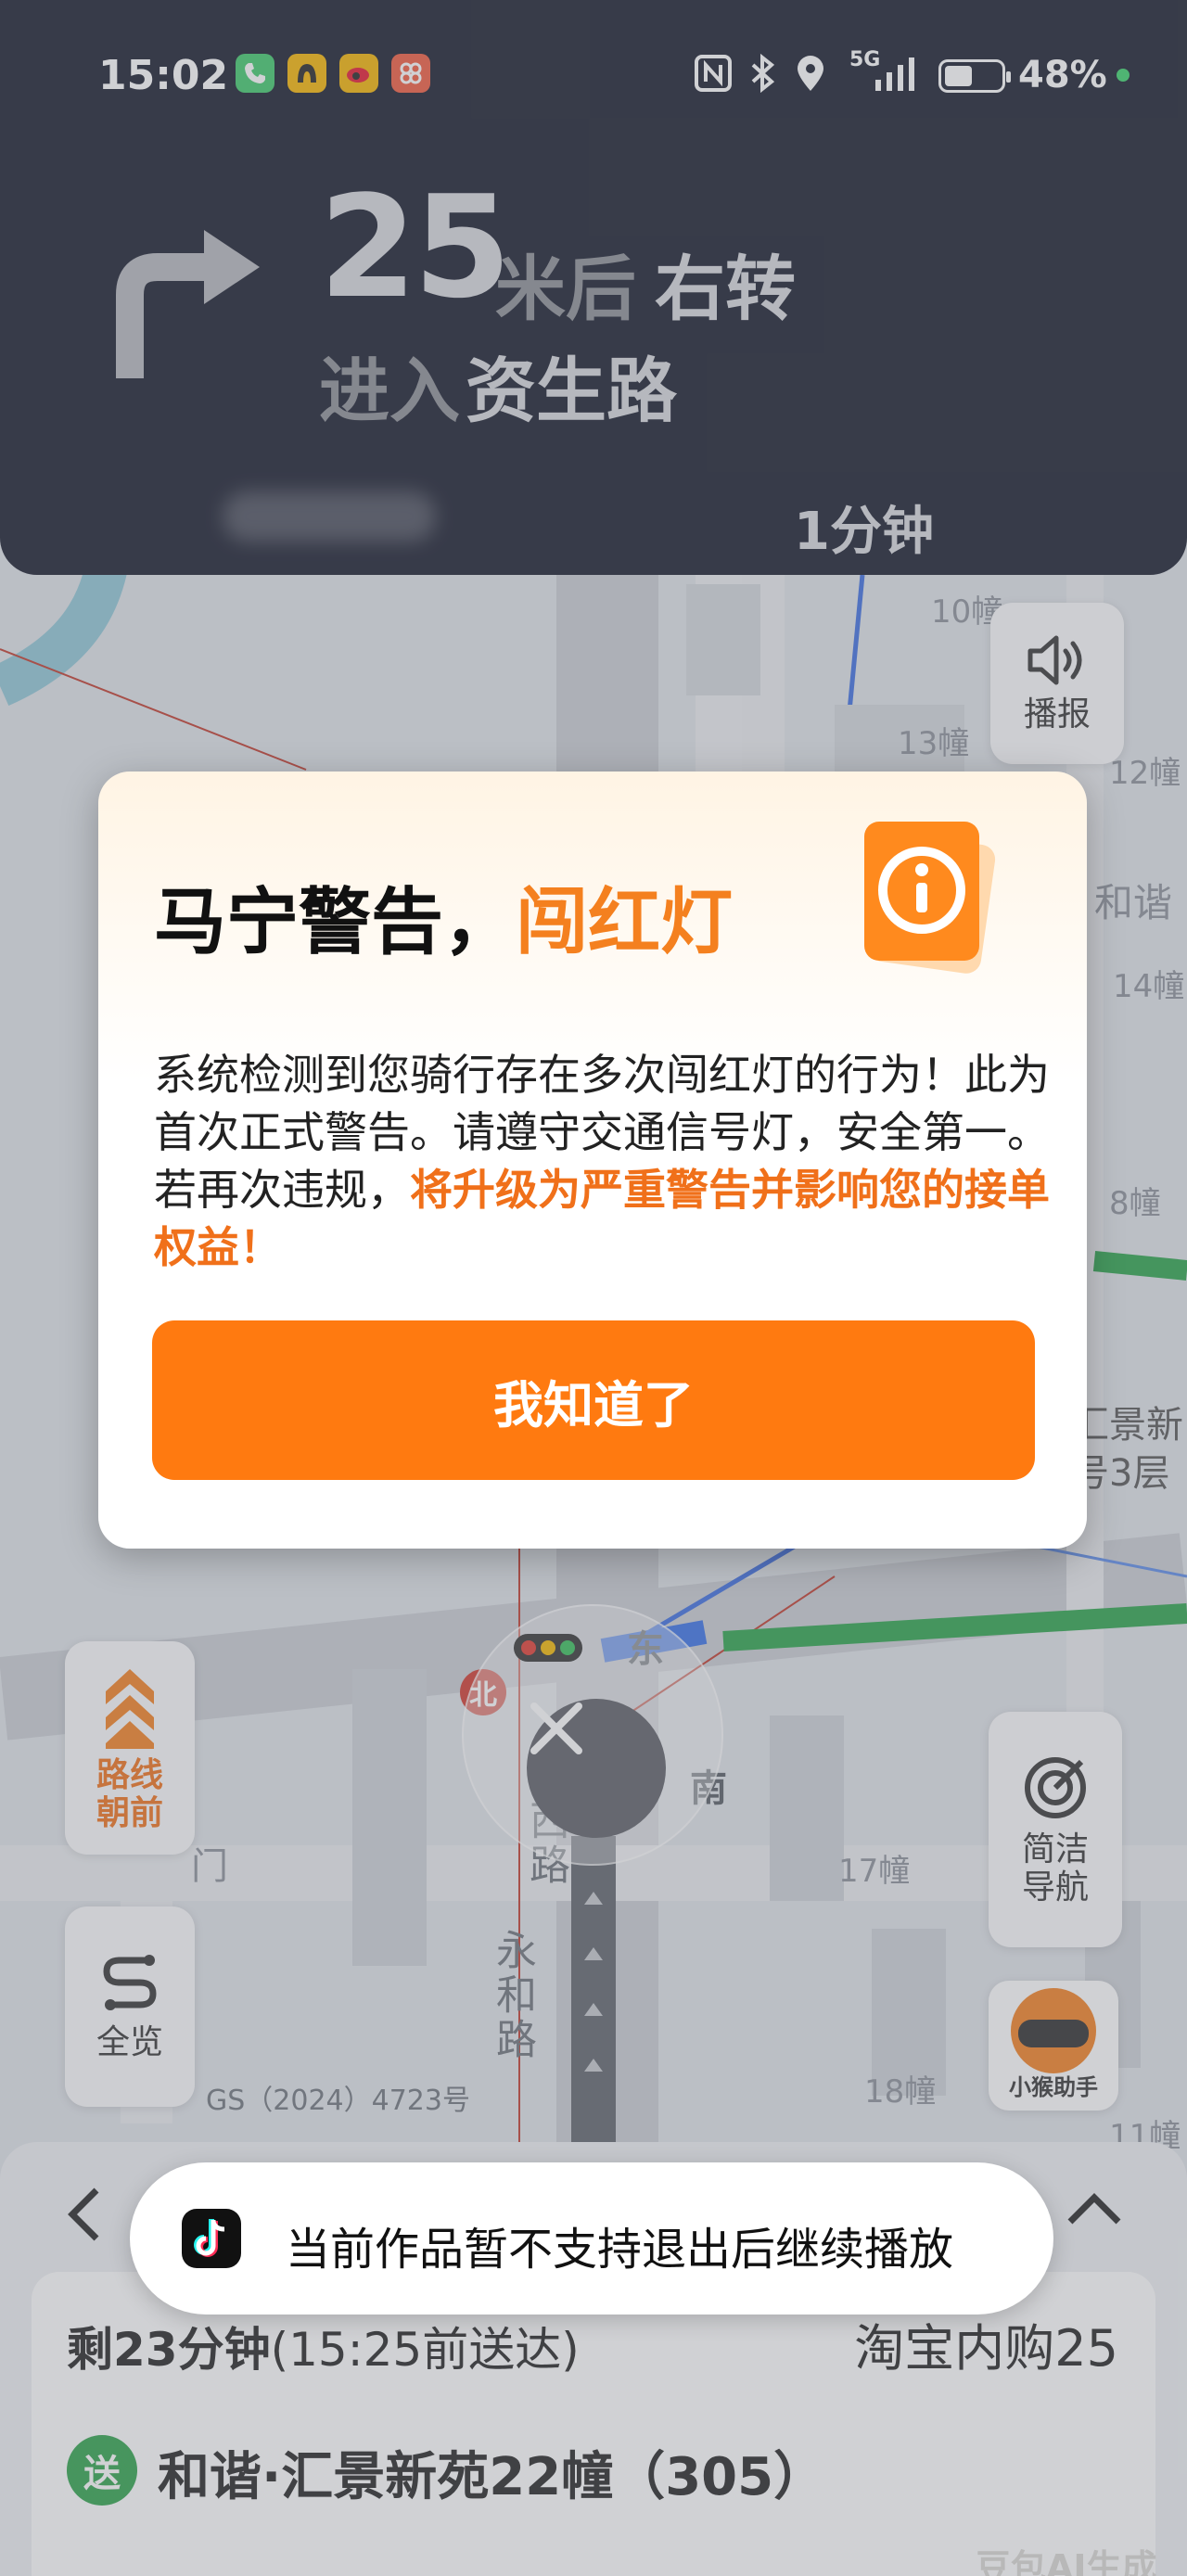 The image size is (1187, 2576). I want to click on signal-icon, so click(894, 78).